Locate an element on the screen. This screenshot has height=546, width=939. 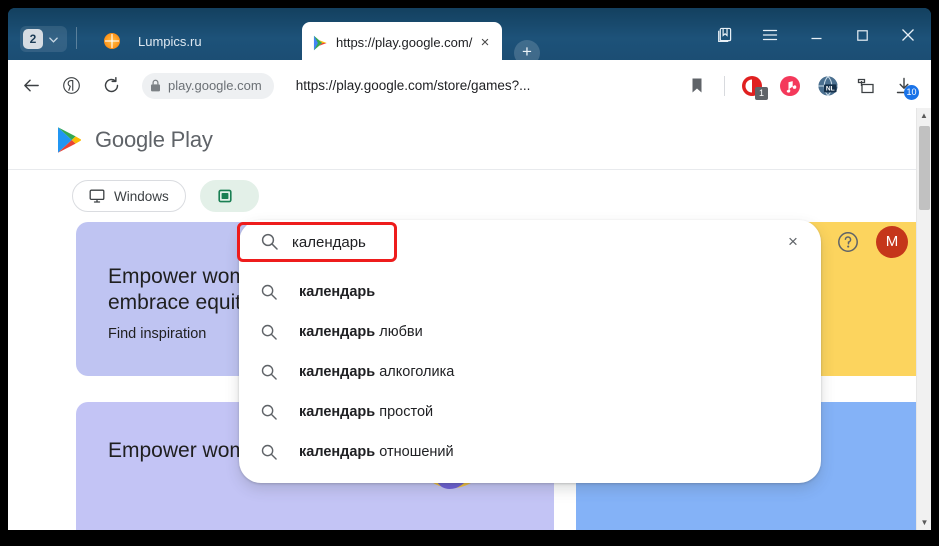
window-controls is located at coordinates (816, 35).